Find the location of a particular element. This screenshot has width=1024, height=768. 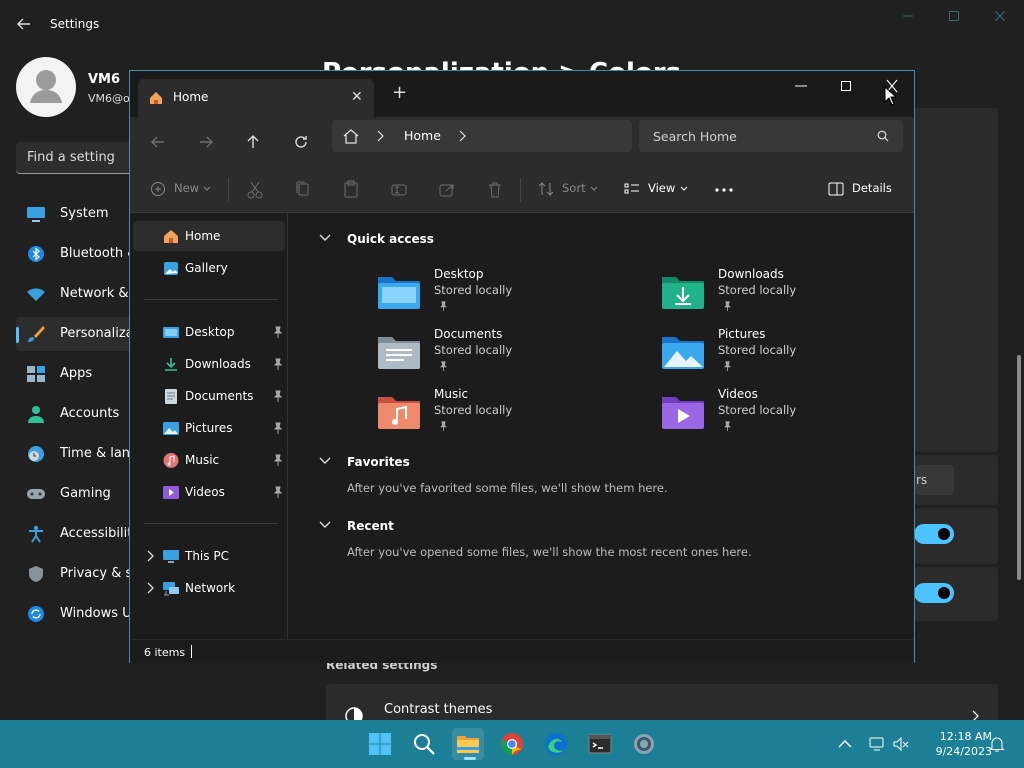

sidebar-item-bluetooth: Bluetooth & devices is located at coordinates (103, 254).